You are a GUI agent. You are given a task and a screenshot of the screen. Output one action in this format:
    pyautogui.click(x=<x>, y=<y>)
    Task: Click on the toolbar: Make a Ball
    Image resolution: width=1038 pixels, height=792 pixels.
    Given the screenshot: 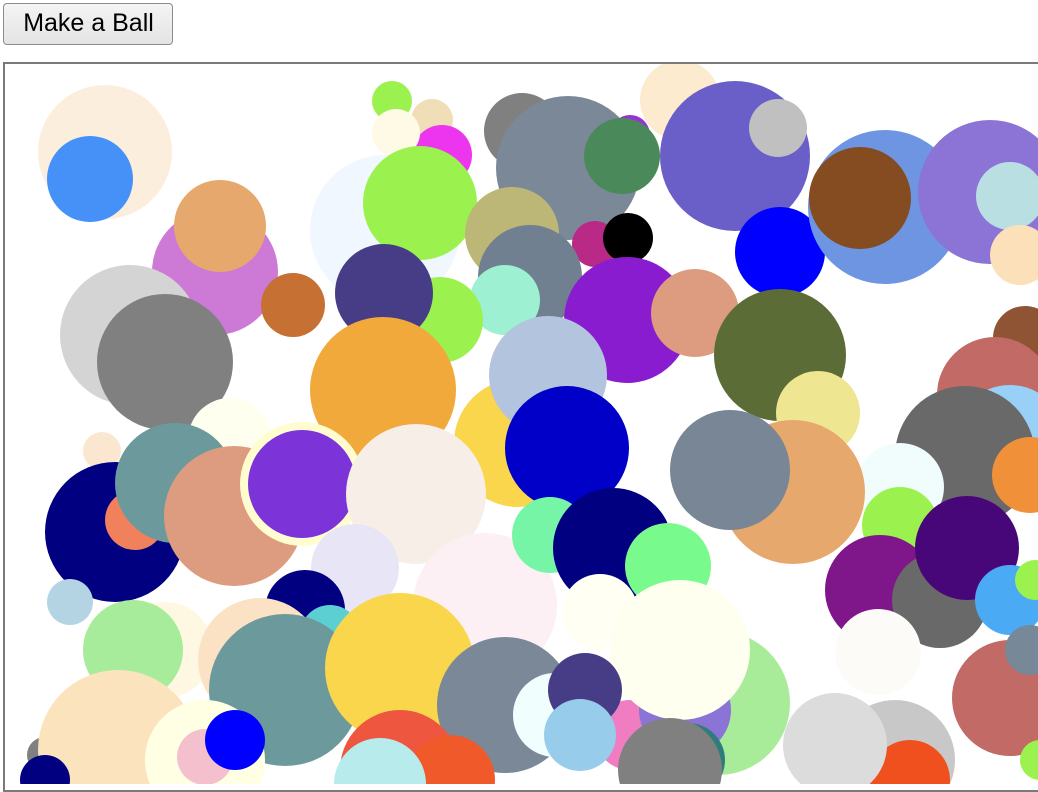 What is the action you would take?
    pyautogui.click(x=88, y=24)
    